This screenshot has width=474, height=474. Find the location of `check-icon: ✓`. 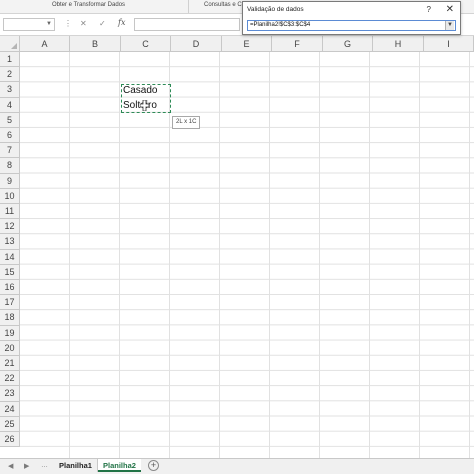

check-icon: ✓ is located at coordinates (102, 24).